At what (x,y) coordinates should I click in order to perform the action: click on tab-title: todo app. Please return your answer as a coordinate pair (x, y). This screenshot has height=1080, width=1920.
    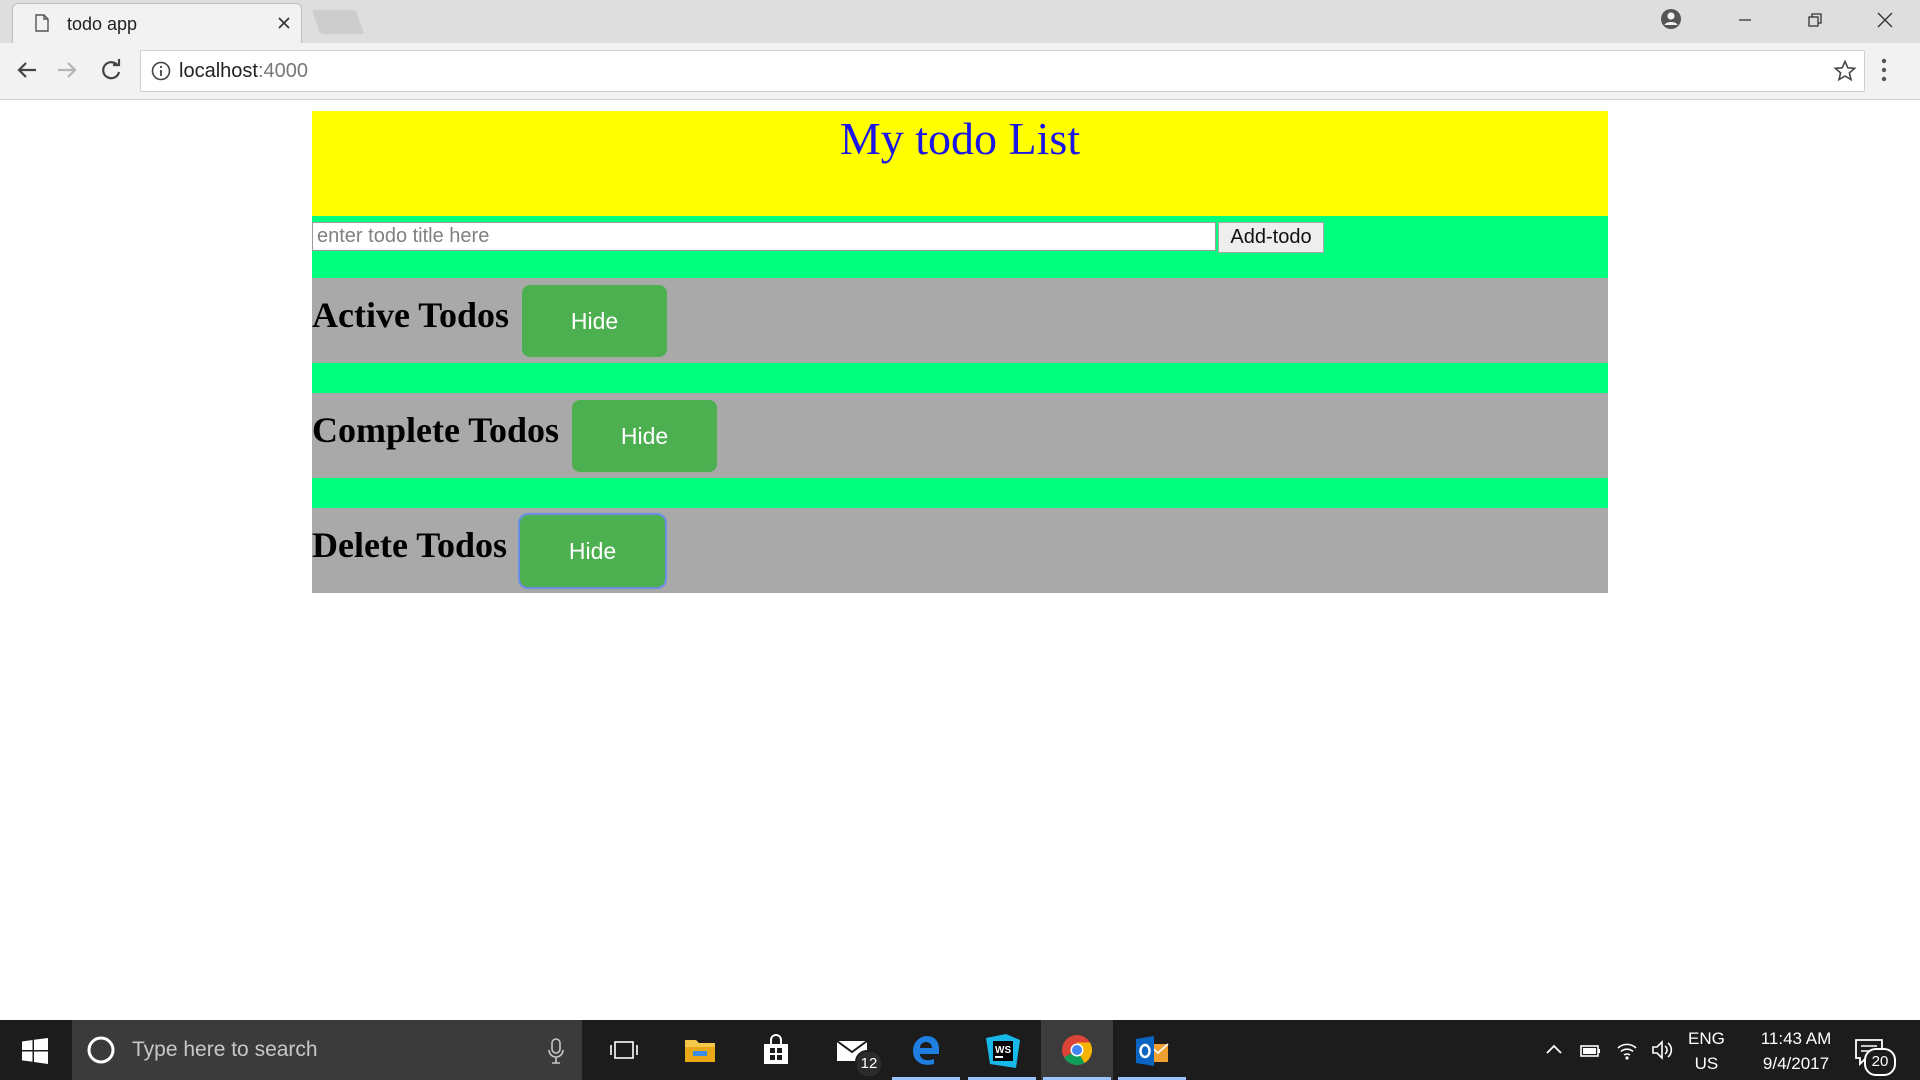
    Looking at the image, I should click on (102, 24).